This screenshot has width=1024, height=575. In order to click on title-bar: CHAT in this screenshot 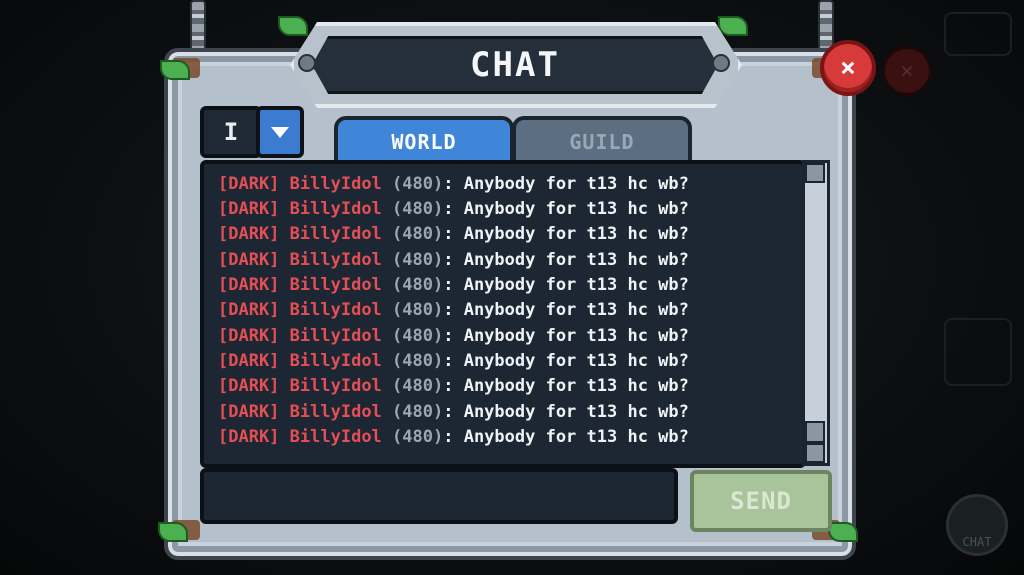, I will do `click(515, 65)`.